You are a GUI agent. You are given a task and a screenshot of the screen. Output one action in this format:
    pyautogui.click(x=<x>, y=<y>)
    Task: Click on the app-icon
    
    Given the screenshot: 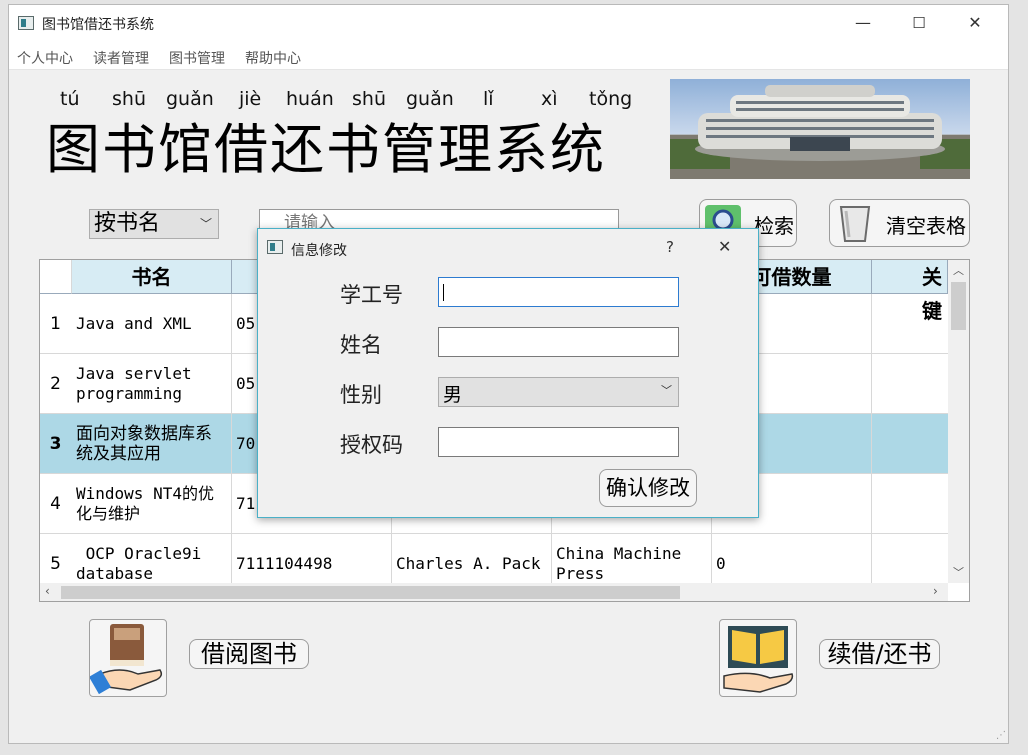 What is the action you would take?
    pyautogui.click(x=26, y=23)
    